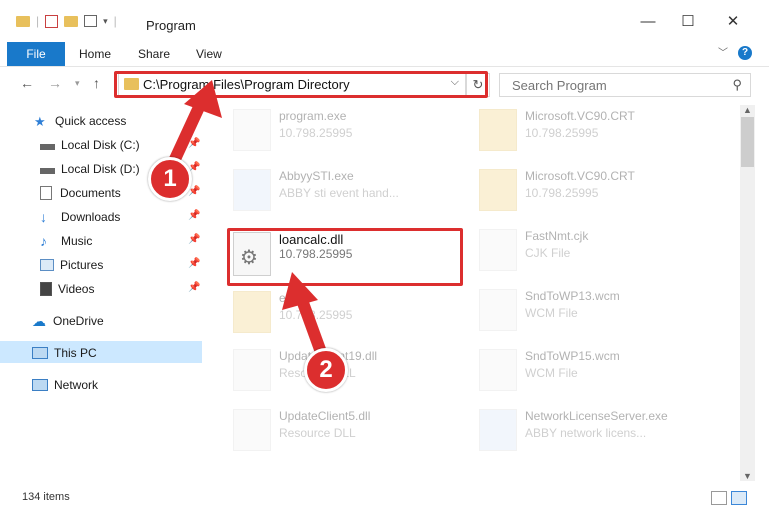 Image resolution: width=769 pixels, height=521 pixels. I want to click on file-highlight-box, so click(345, 257).